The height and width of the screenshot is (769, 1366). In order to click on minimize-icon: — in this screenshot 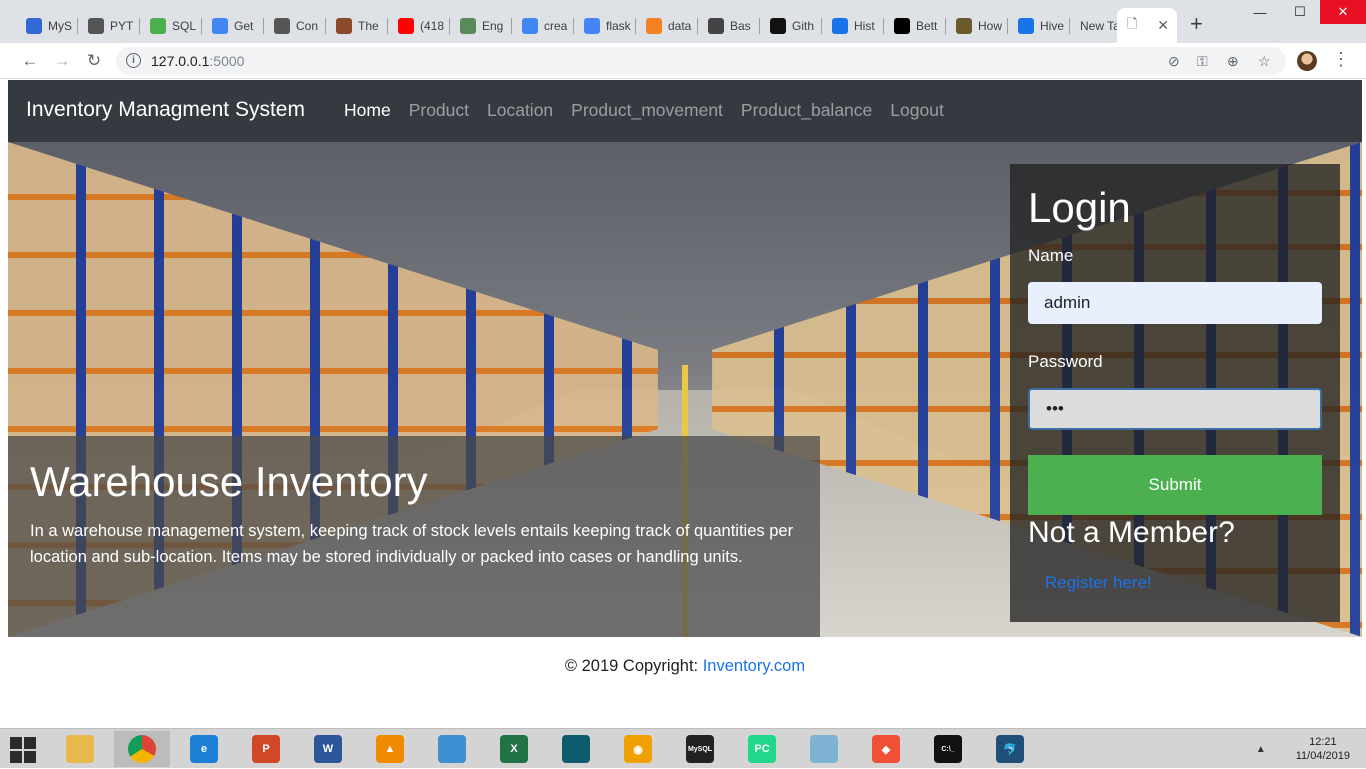, I will do `click(1260, 12)`.